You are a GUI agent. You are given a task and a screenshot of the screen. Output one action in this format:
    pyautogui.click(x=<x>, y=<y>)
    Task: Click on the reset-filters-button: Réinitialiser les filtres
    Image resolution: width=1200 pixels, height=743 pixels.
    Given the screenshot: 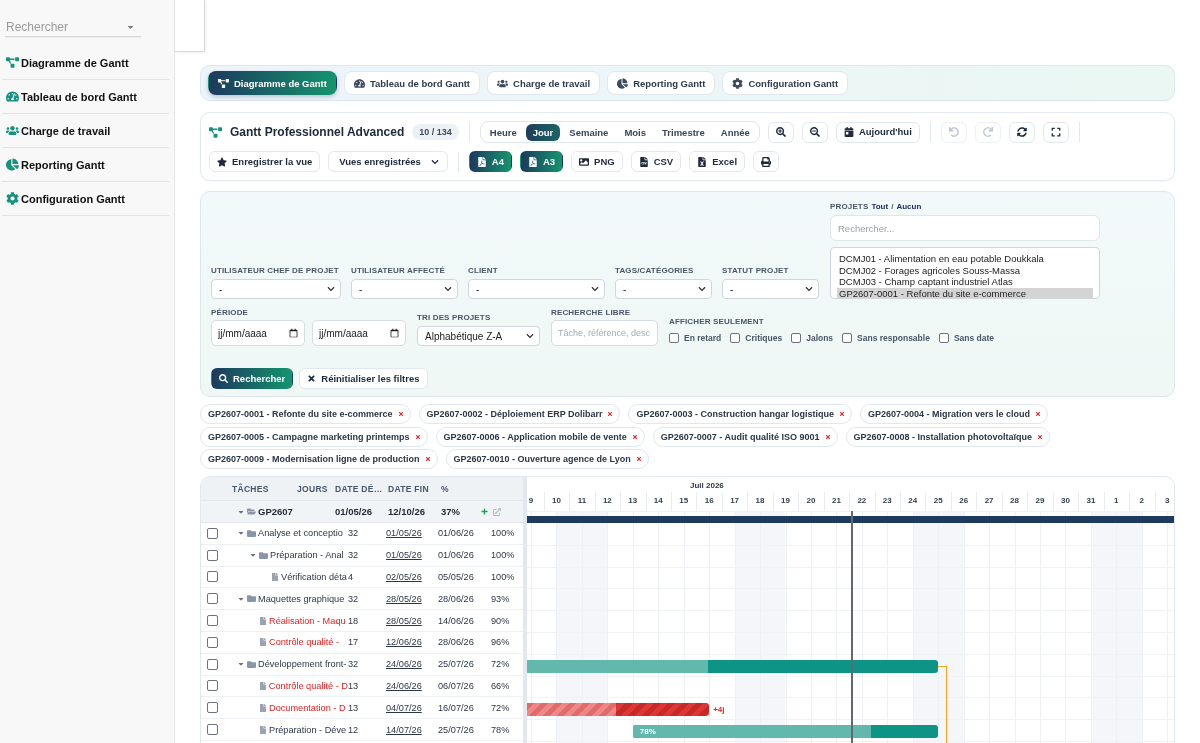 What is the action you would take?
    pyautogui.click(x=363, y=378)
    